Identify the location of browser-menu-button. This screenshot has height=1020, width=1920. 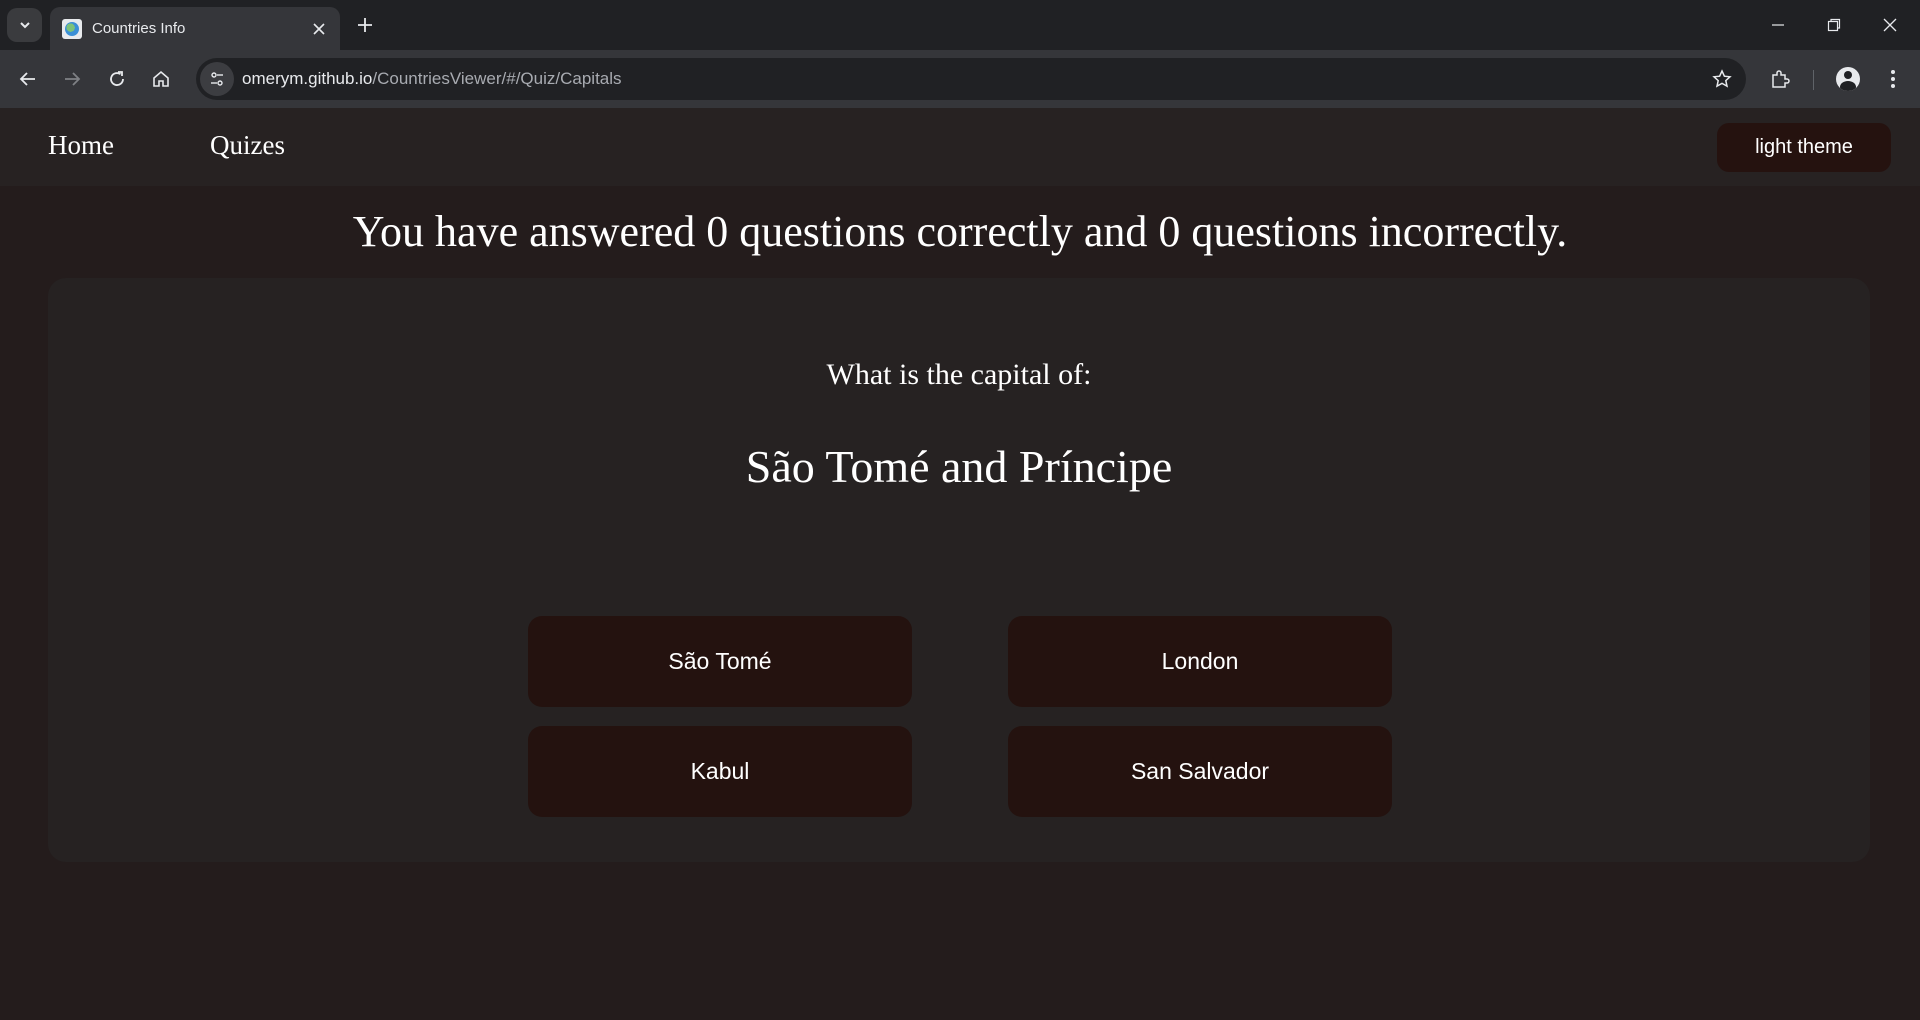
(1893, 79).